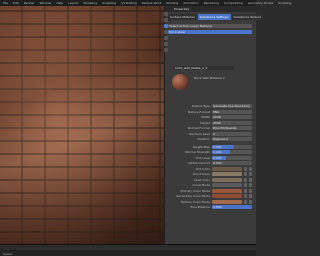  I want to click on material-name-field: brick_wall_tilable_2_2, so click(204, 68).